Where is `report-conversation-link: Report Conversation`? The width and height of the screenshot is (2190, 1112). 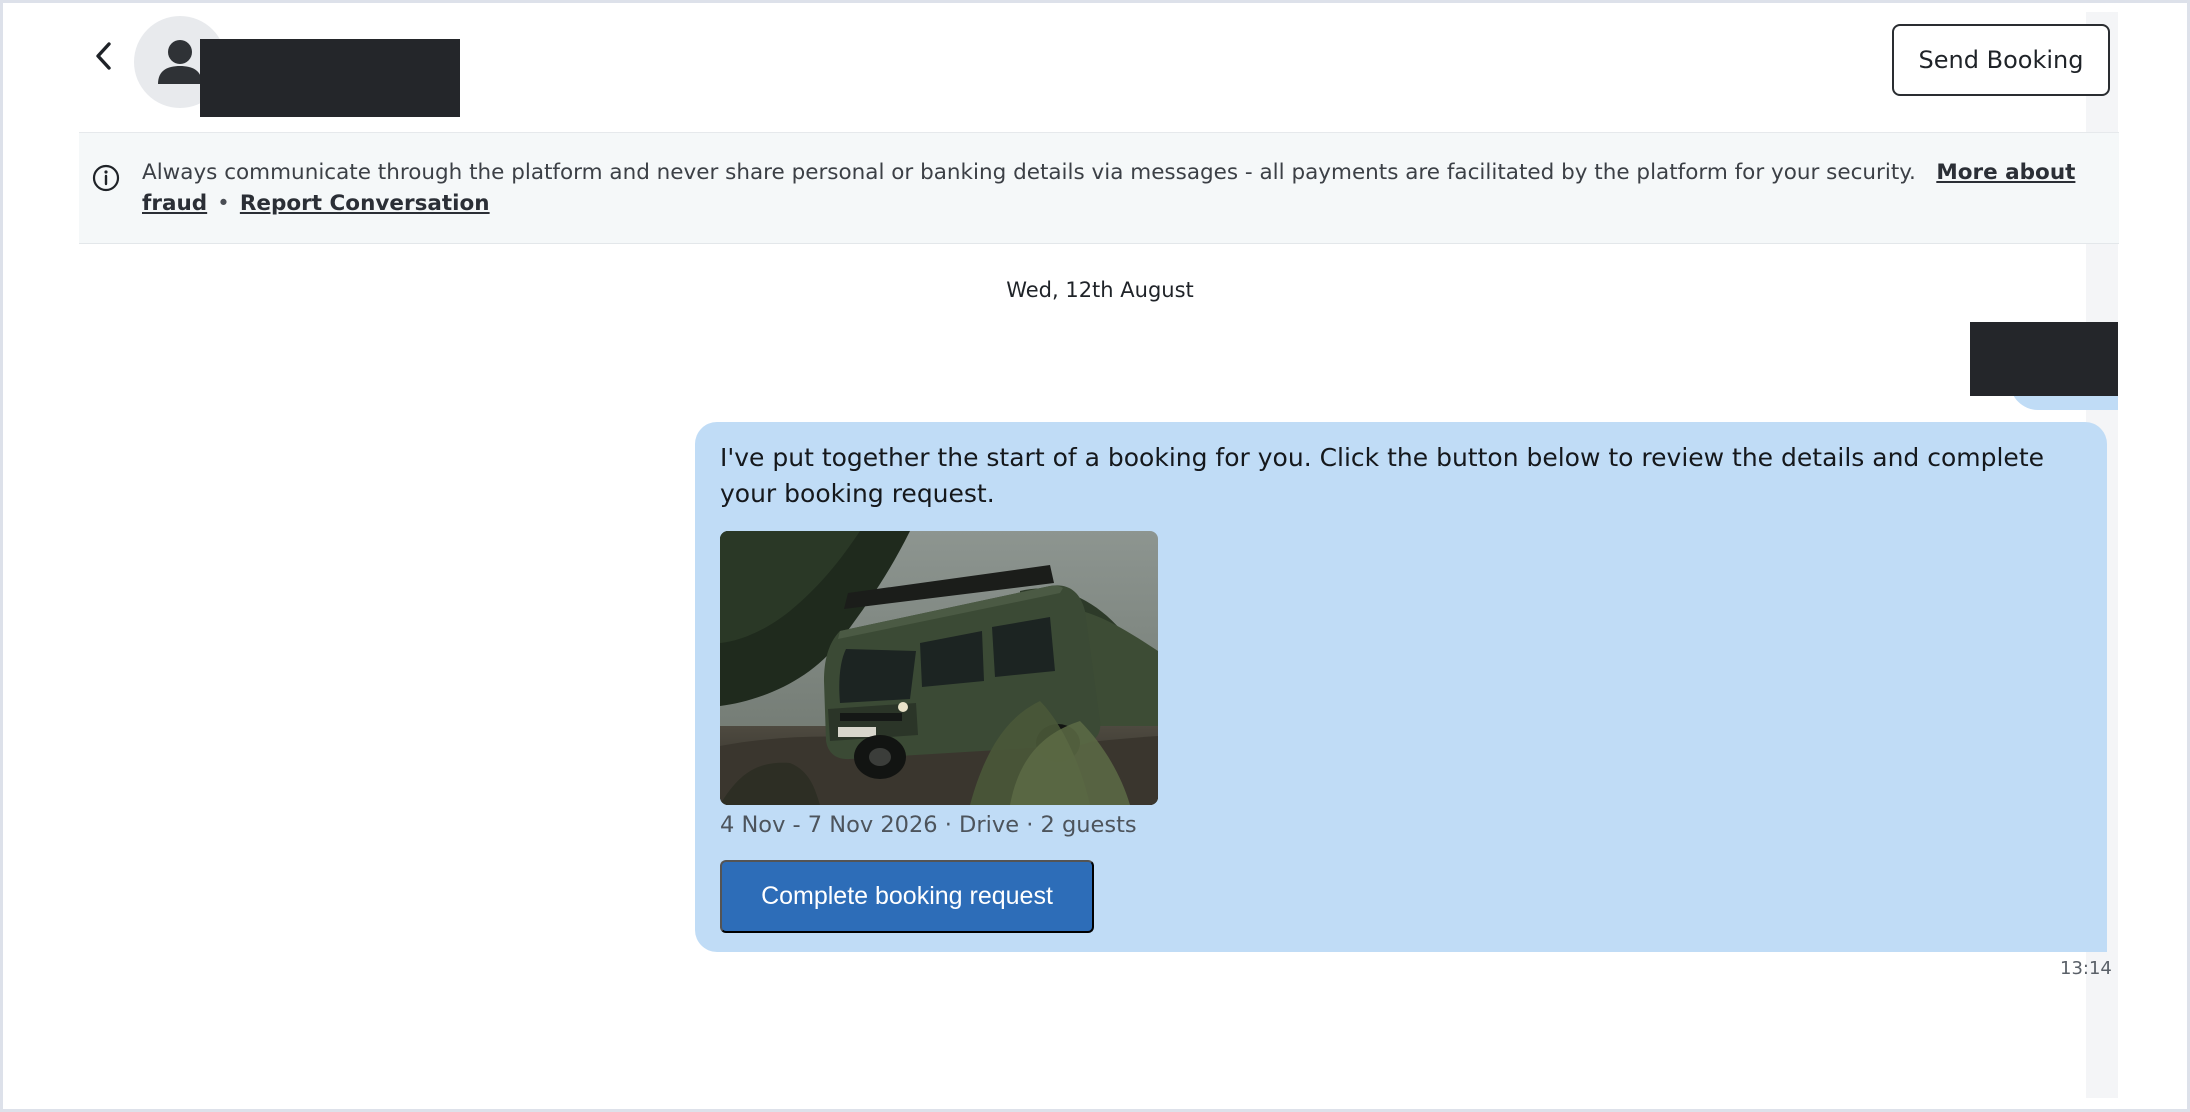
report-conversation-link: Report Conversation is located at coordinates (365, 203).